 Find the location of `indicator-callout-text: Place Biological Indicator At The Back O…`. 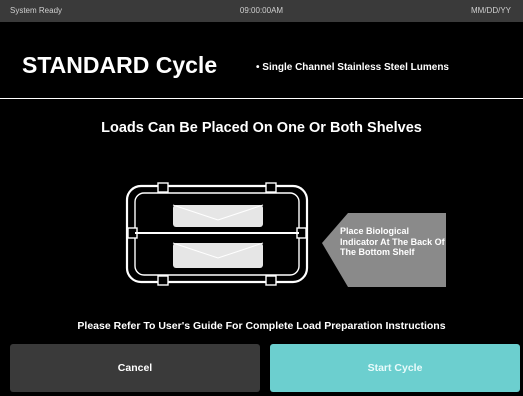

indicator-callout-text: Place Biological Indicator At The Back O… is located at coordinates (392, 241).